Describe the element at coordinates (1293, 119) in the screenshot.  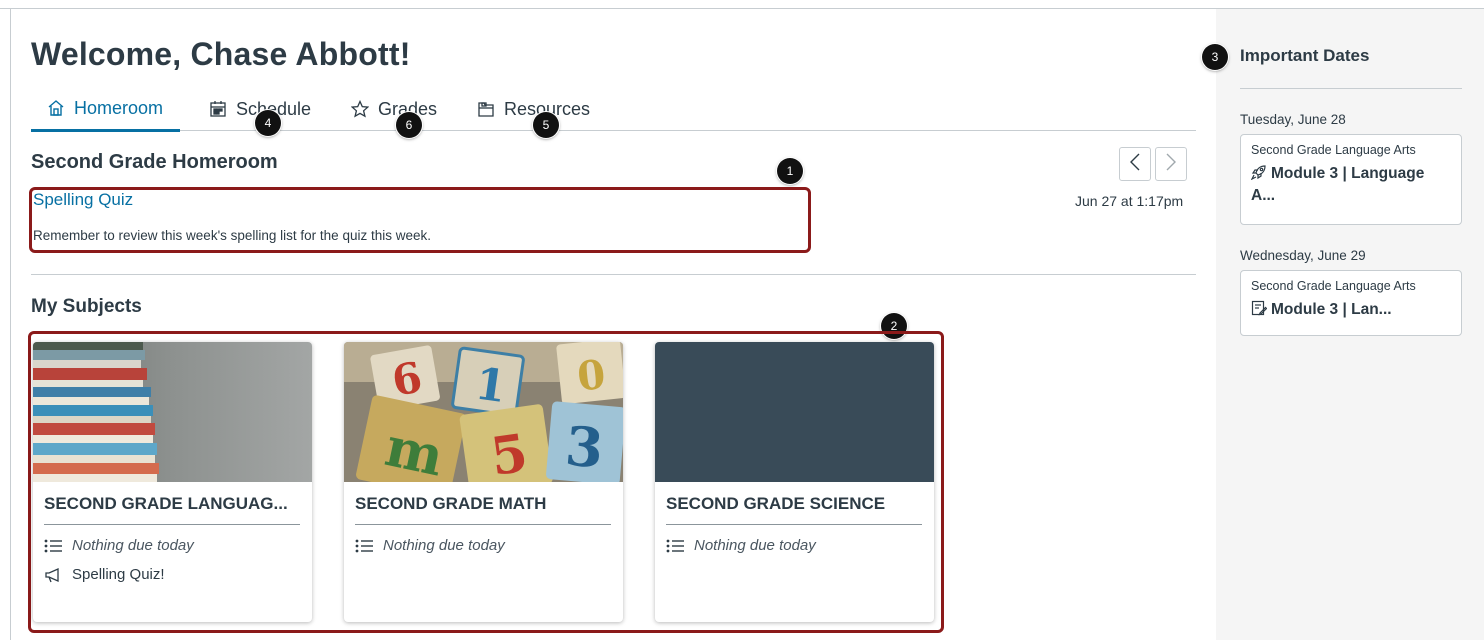
I see `important-date-heading: Tuesday, June 28` at that location.